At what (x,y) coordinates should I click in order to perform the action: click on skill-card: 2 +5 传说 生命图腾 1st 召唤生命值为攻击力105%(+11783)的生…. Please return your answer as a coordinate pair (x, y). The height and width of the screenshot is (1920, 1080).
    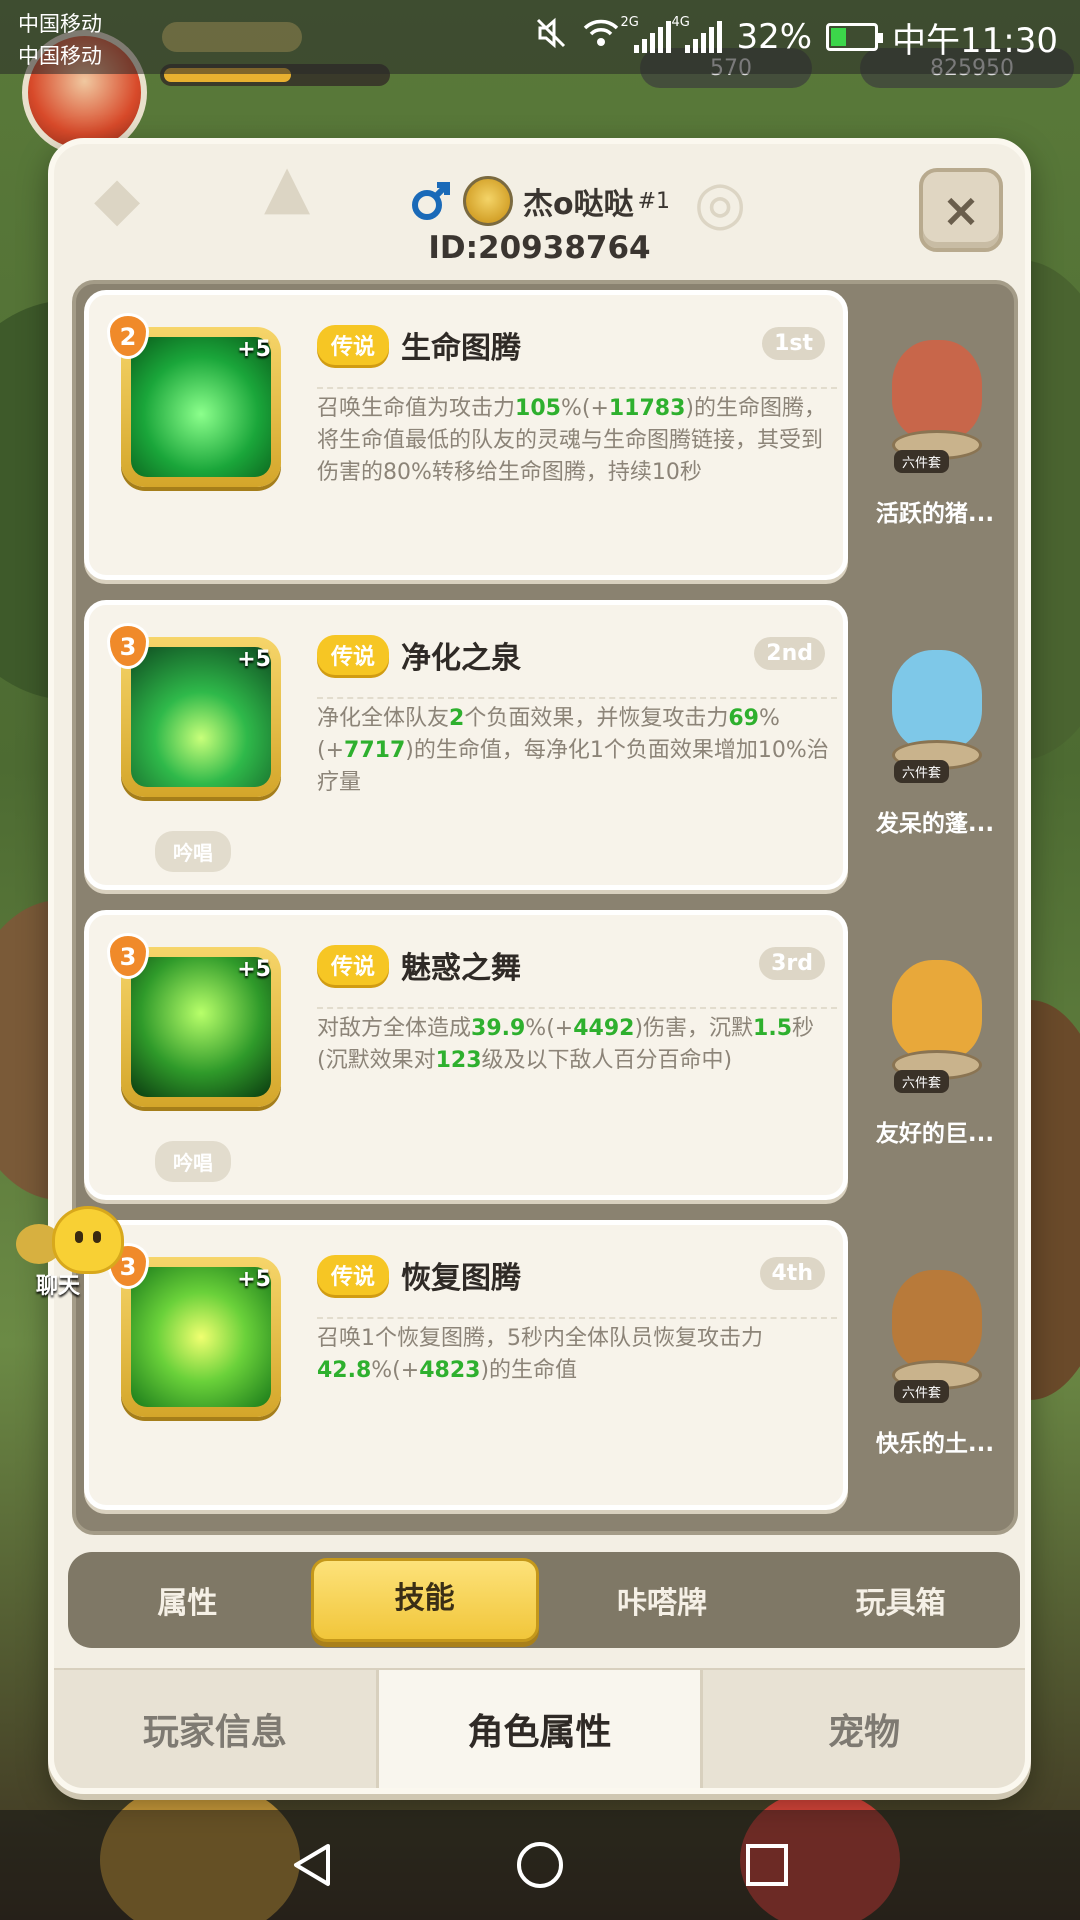
    Looking at the image, I should click on (466, 435).